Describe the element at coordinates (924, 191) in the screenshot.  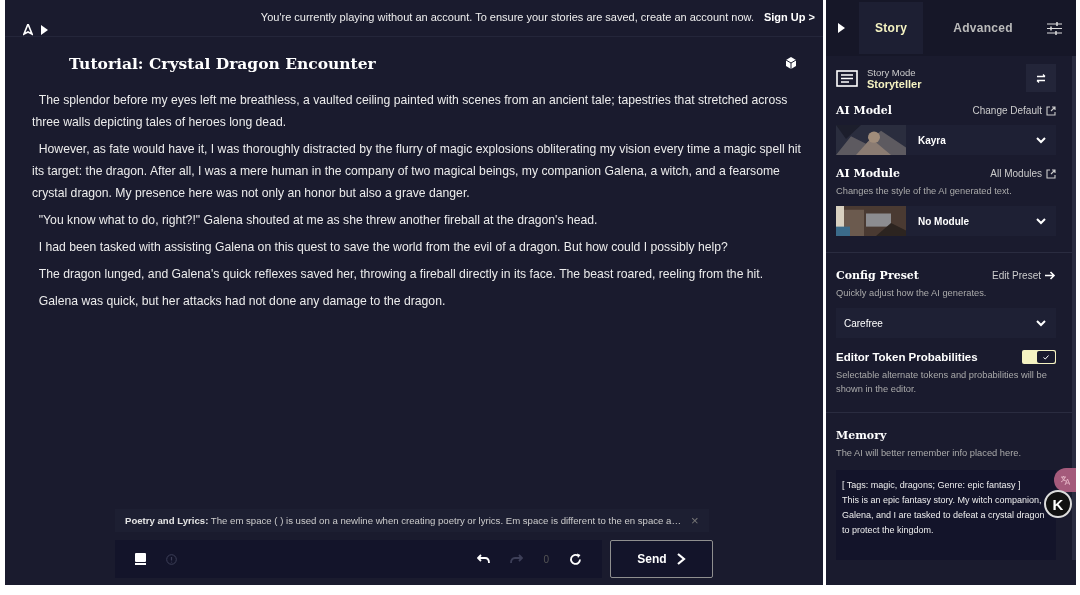
I see `section-description: Changes the style of the AI generated text.` at that location.